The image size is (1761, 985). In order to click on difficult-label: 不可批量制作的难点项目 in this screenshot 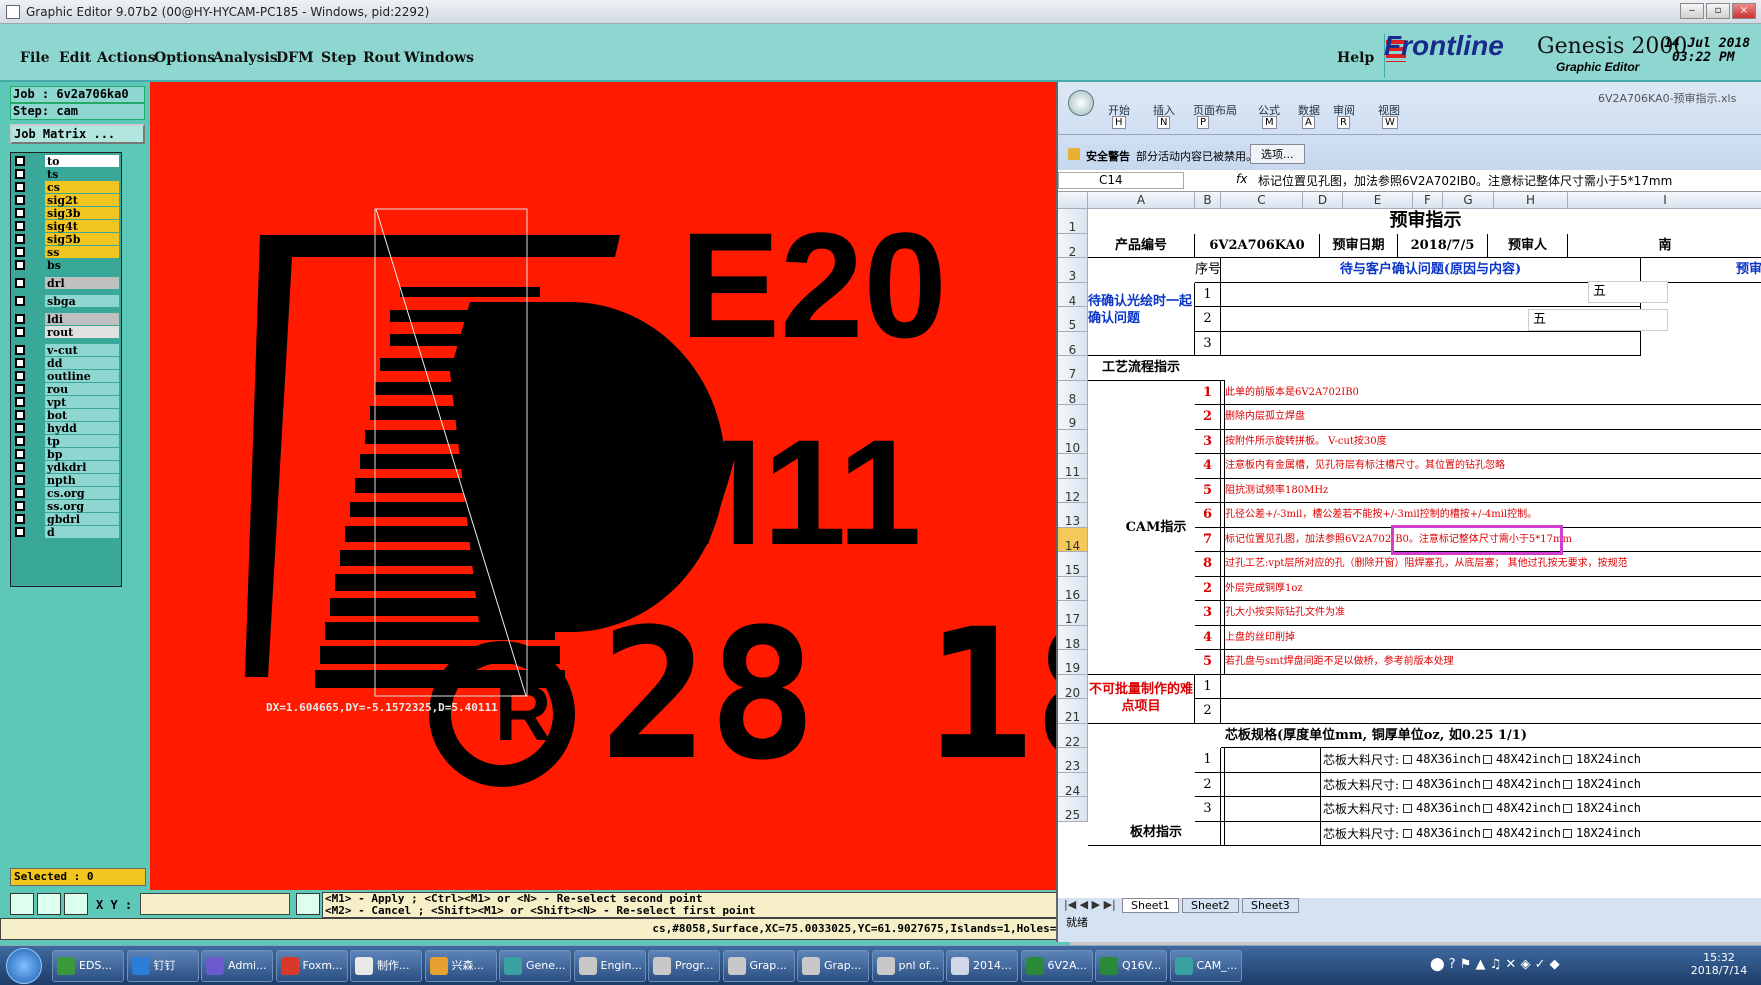, I will do `click(1141, 699)`.